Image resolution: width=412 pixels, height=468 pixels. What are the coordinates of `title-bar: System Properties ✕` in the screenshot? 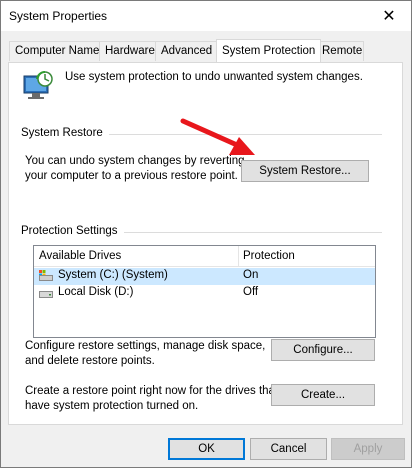 It's located at (206, 16).